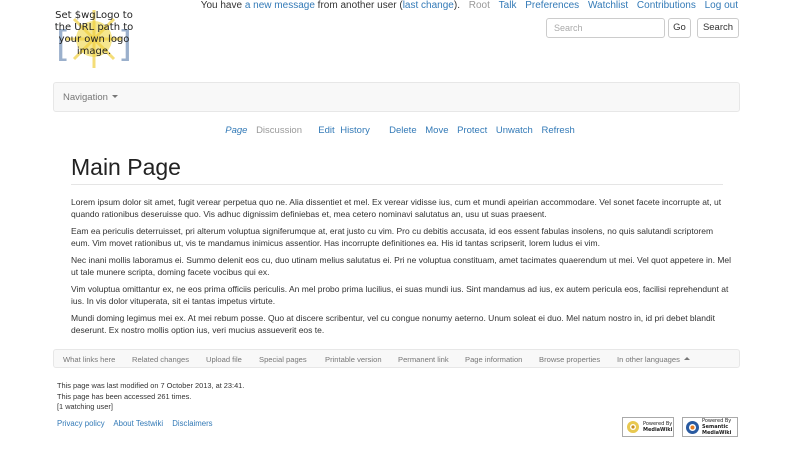  I want to click on toolbox-upload-file: Upload file, so click(224, 359).